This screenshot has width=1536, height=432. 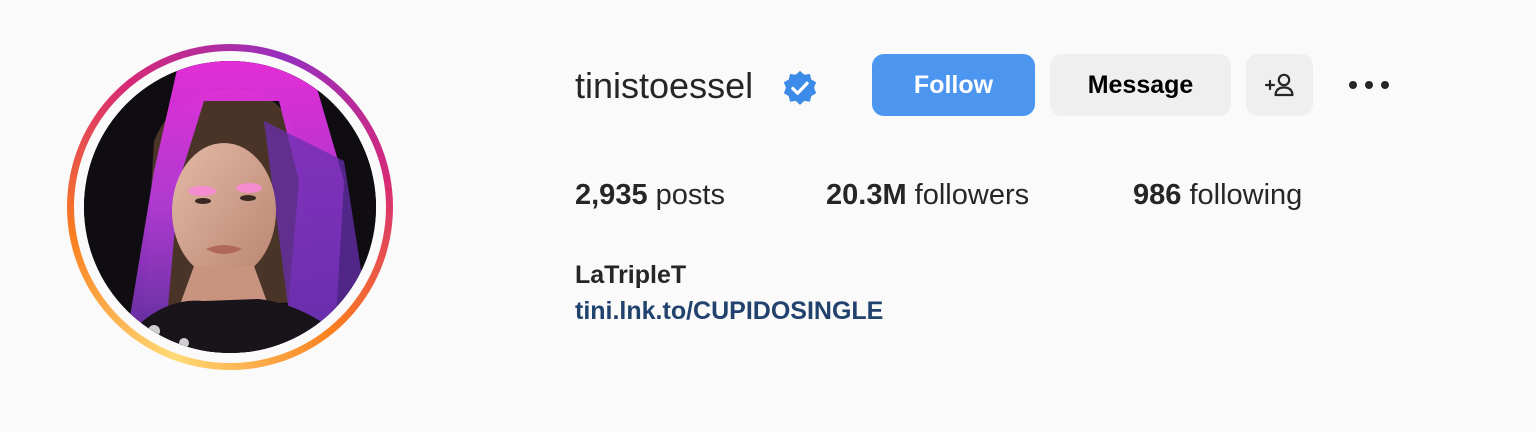 I want to click on posts-label: posts, so click(x=690, y=195).